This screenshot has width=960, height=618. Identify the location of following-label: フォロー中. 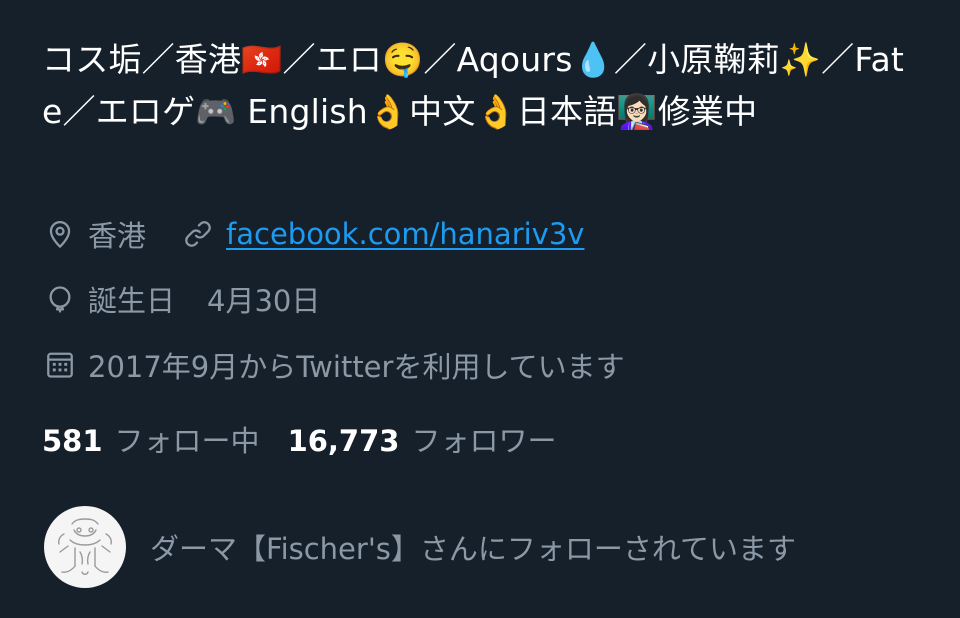
(187, 441).